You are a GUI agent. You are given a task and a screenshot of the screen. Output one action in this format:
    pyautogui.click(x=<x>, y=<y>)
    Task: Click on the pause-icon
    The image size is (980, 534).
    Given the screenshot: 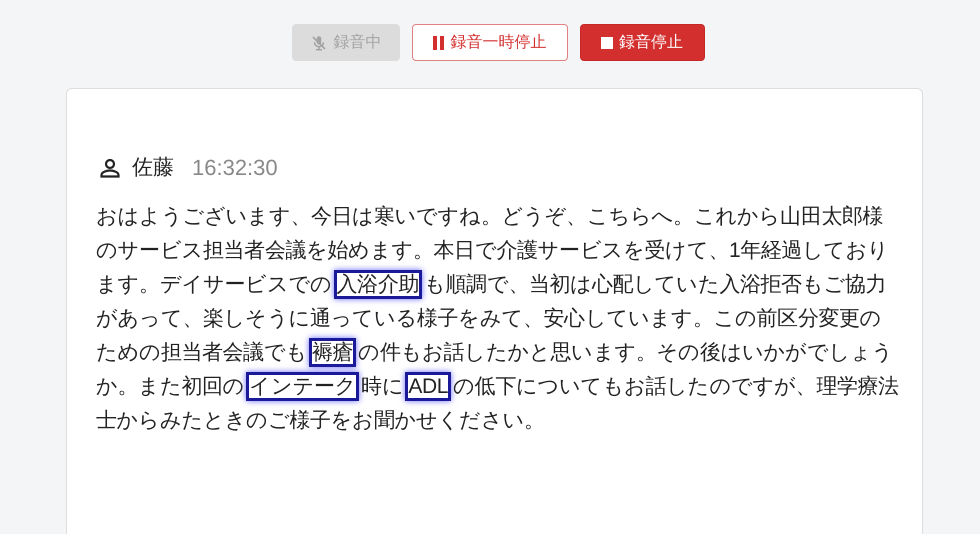 What is the action you would take?
    pyautogui.click(x=438, y=43)
    